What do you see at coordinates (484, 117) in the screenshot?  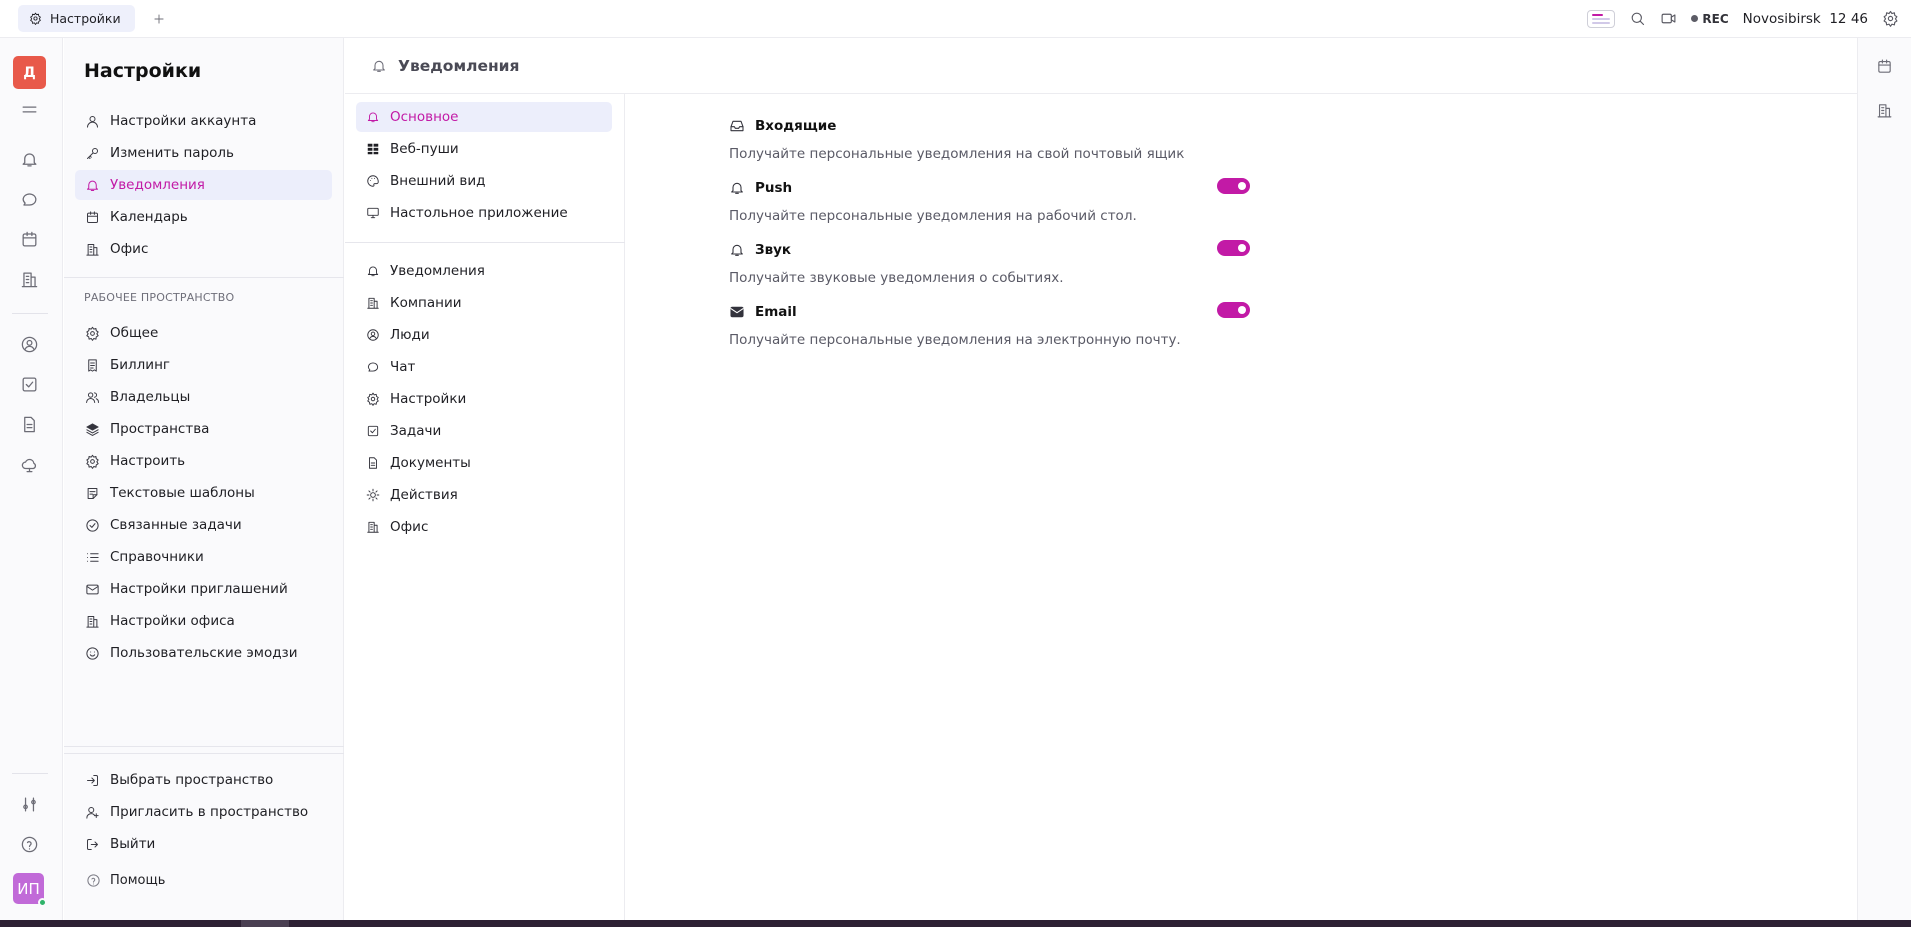 I see `subnav-item-general: Основное` at bounding box center [484, 117].